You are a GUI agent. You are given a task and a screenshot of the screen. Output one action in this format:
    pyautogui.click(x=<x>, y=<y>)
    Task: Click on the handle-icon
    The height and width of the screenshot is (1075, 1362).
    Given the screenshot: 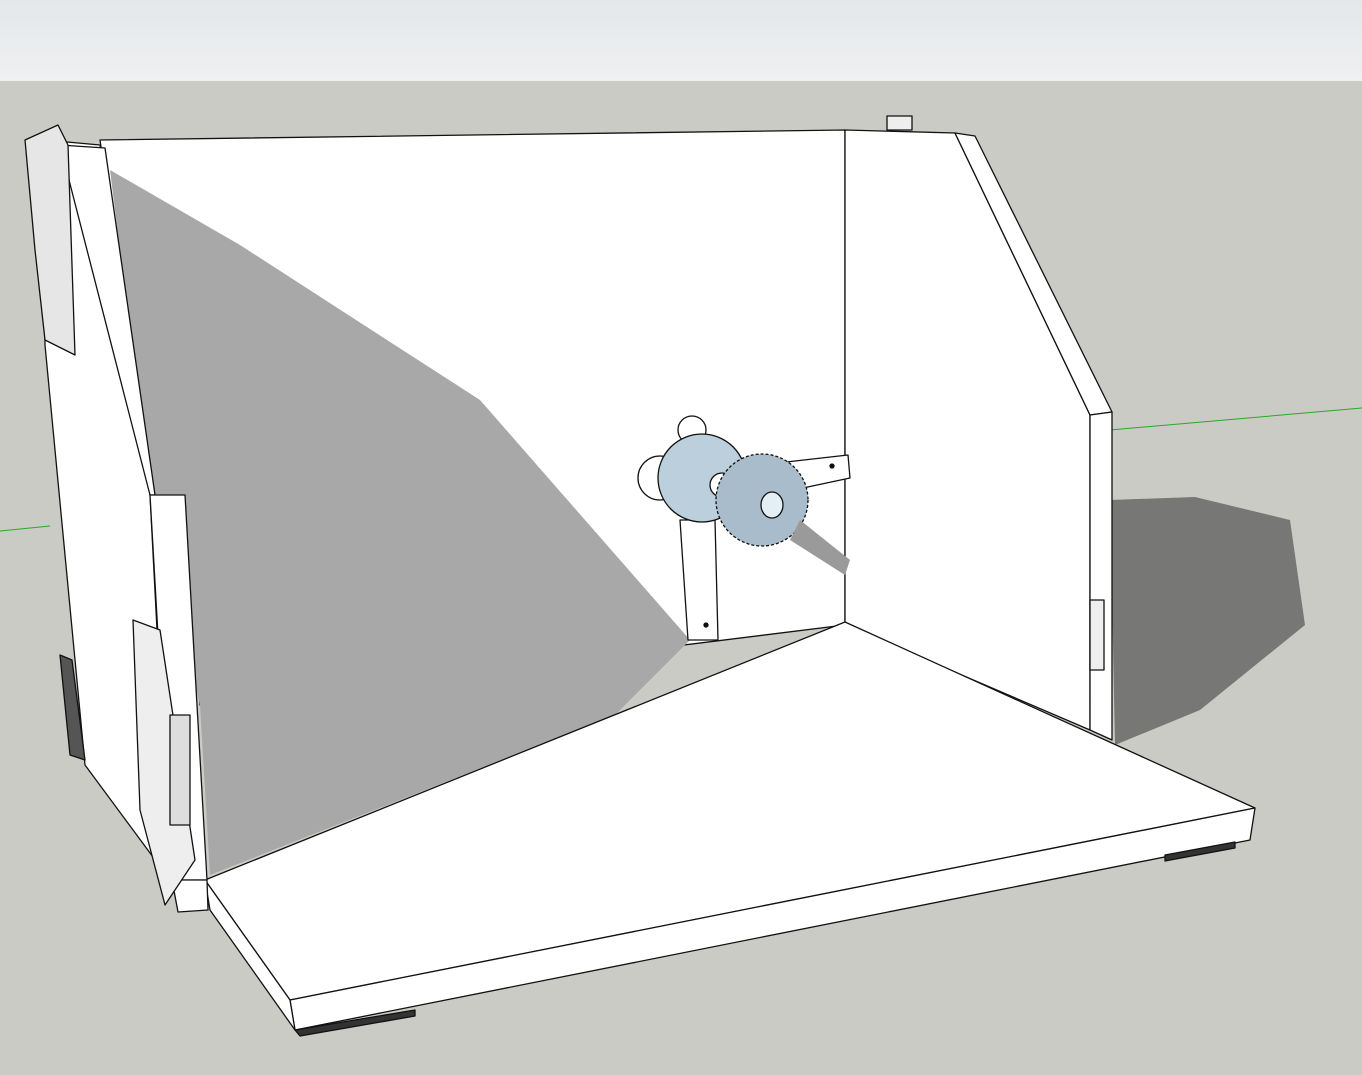 What is the action you would take?
    pyautogui.click(x=180, y=770)
    